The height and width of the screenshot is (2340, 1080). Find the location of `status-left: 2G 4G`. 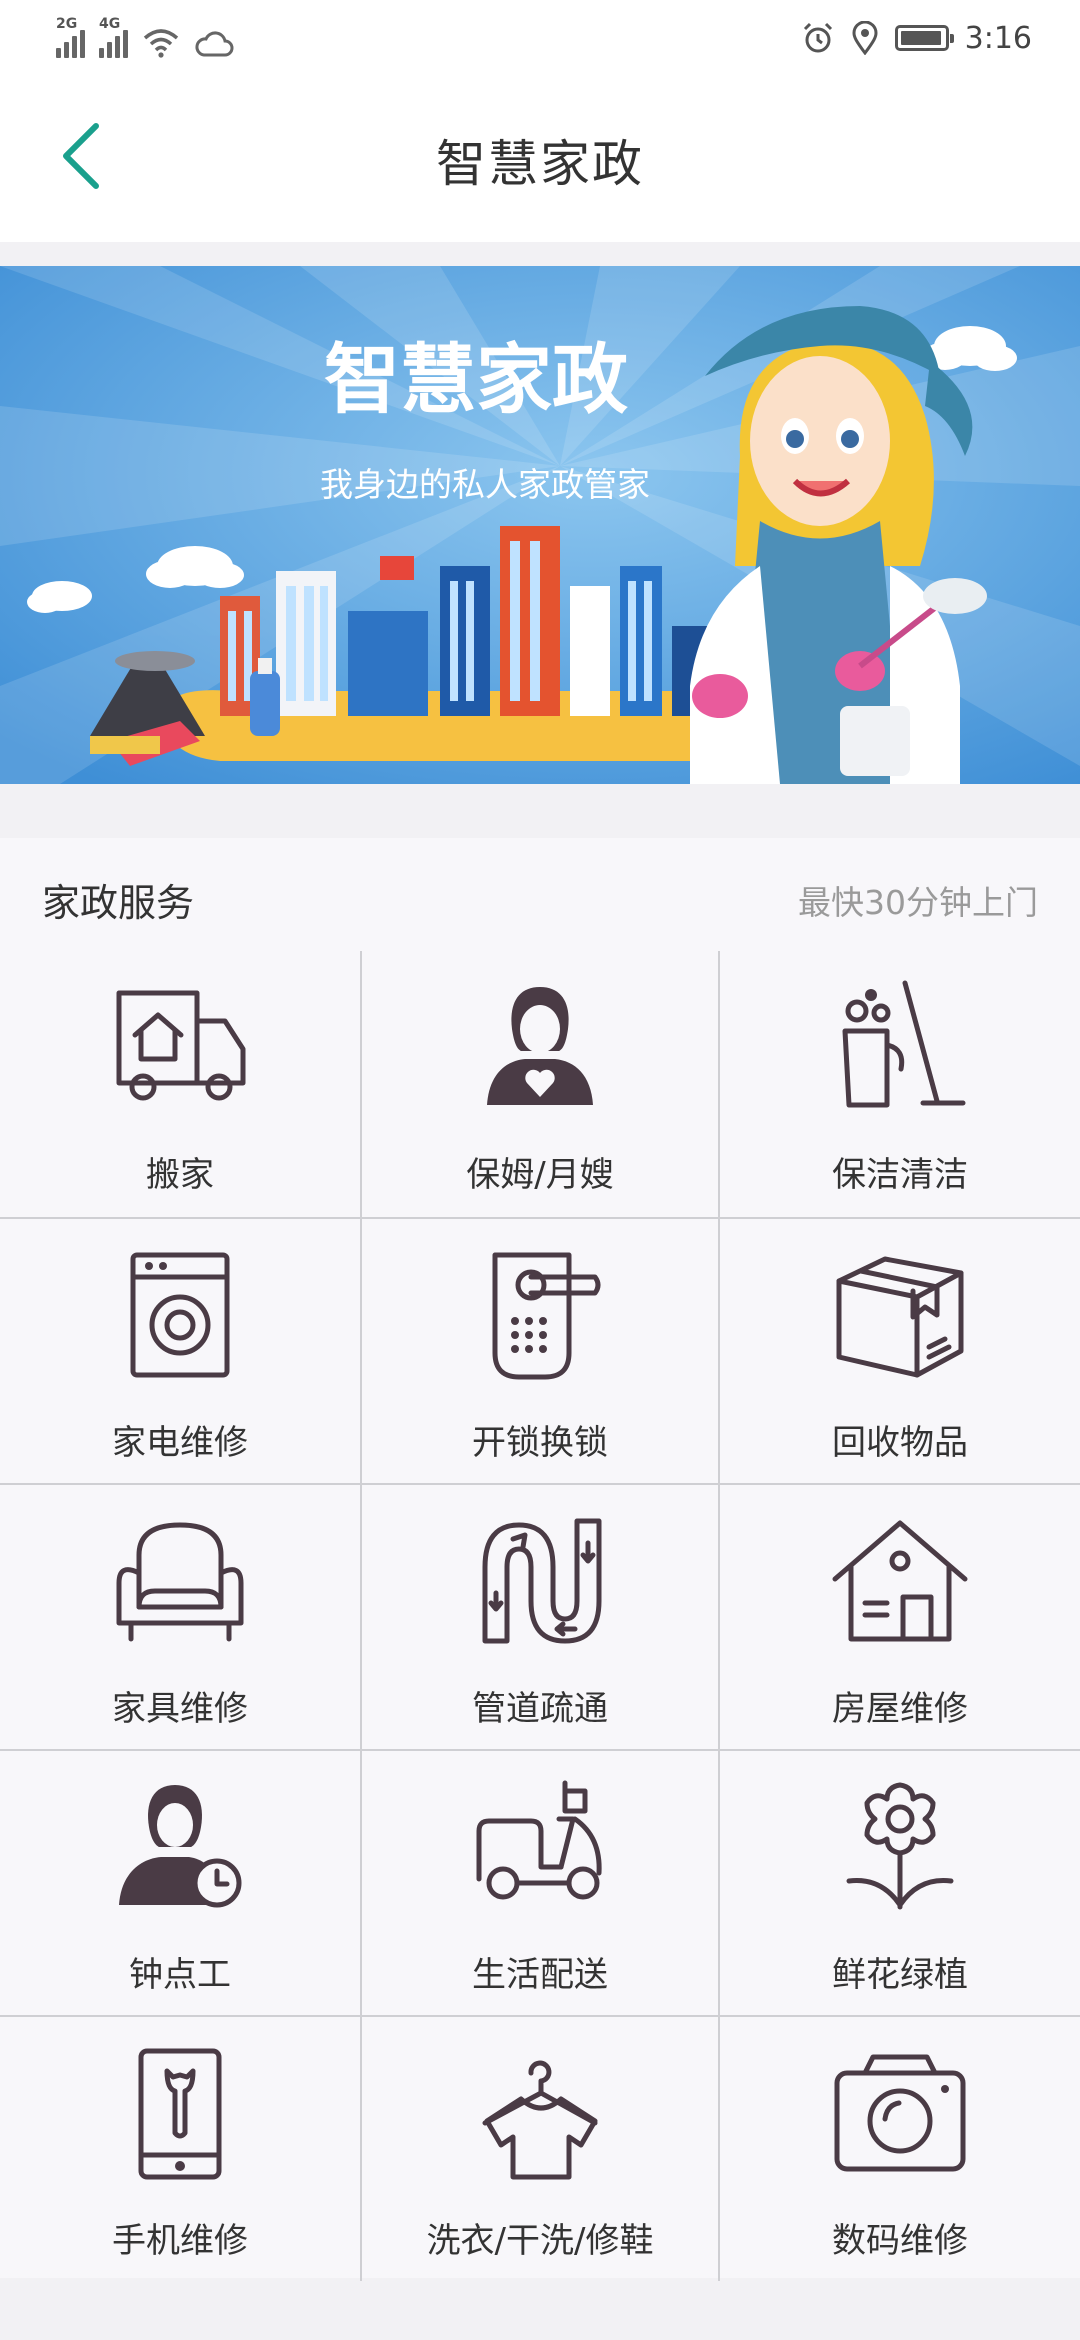

status-left: 2G 4G is located at coordinates (145, 36).